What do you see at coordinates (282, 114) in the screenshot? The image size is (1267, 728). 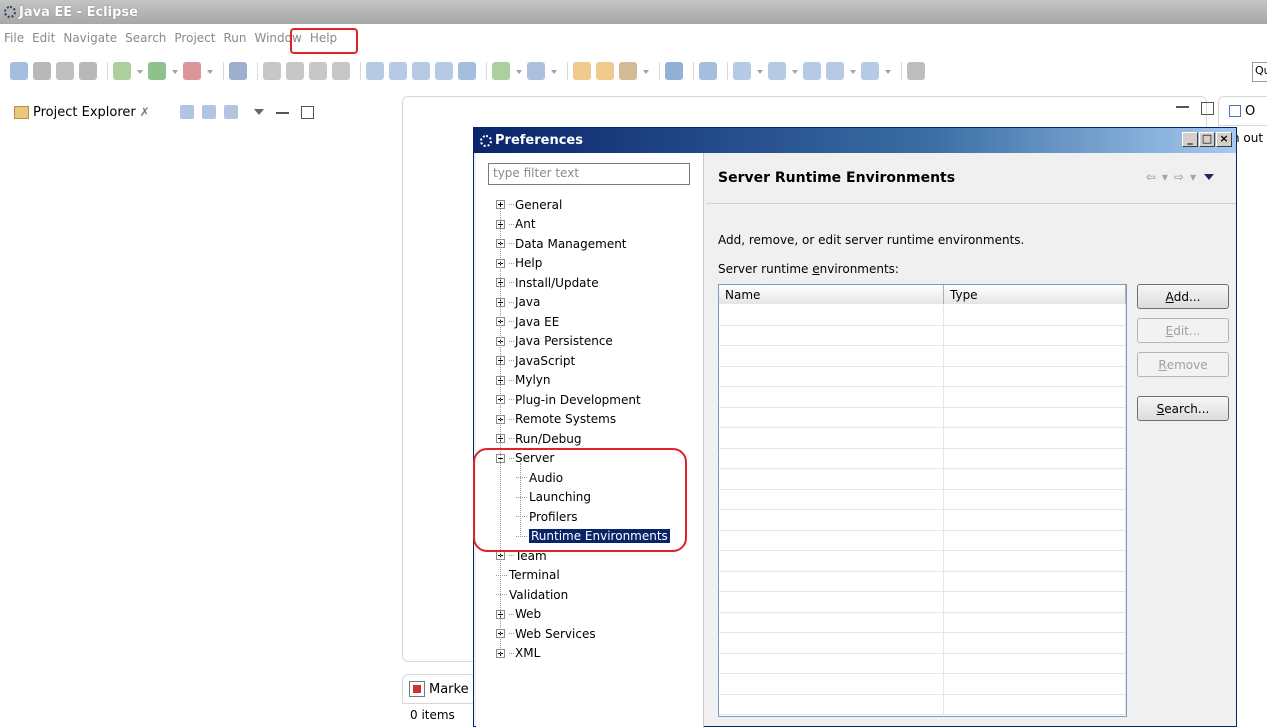 I see `minimize-icon` at bounding box center [282, 114].